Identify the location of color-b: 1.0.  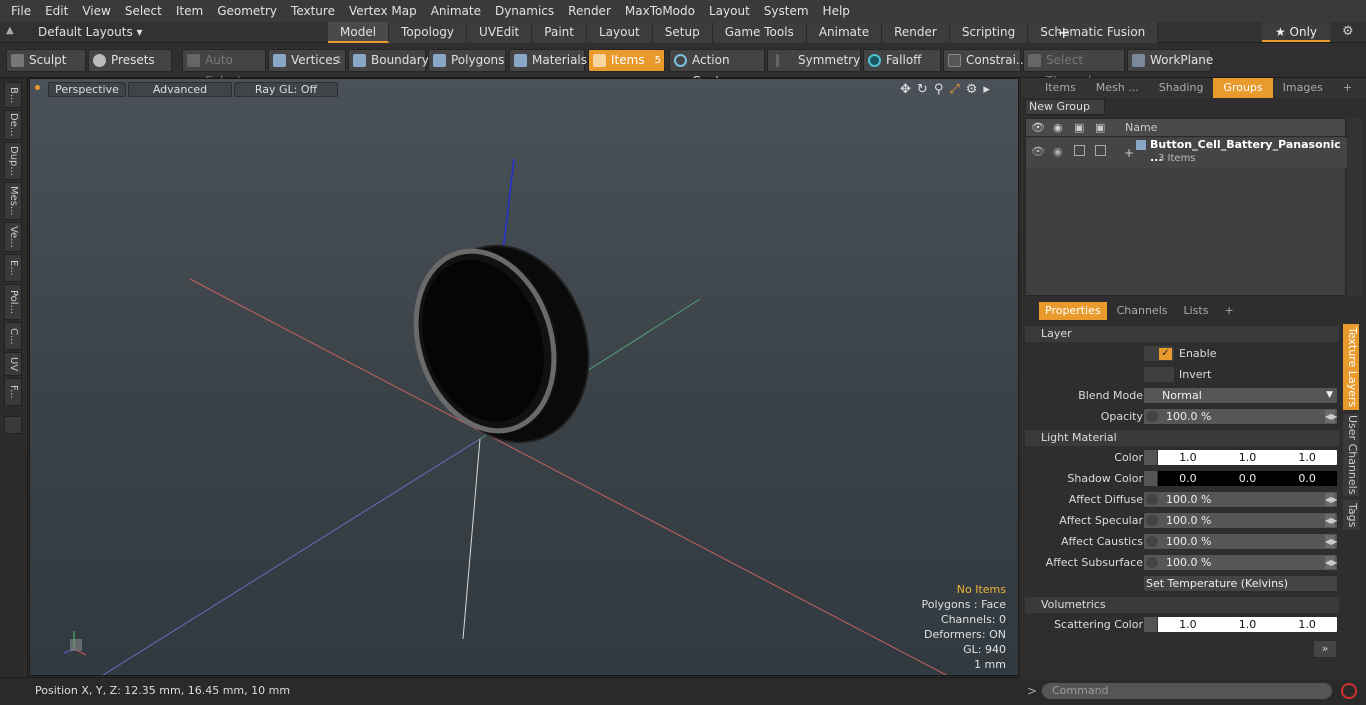
(1307, 457).